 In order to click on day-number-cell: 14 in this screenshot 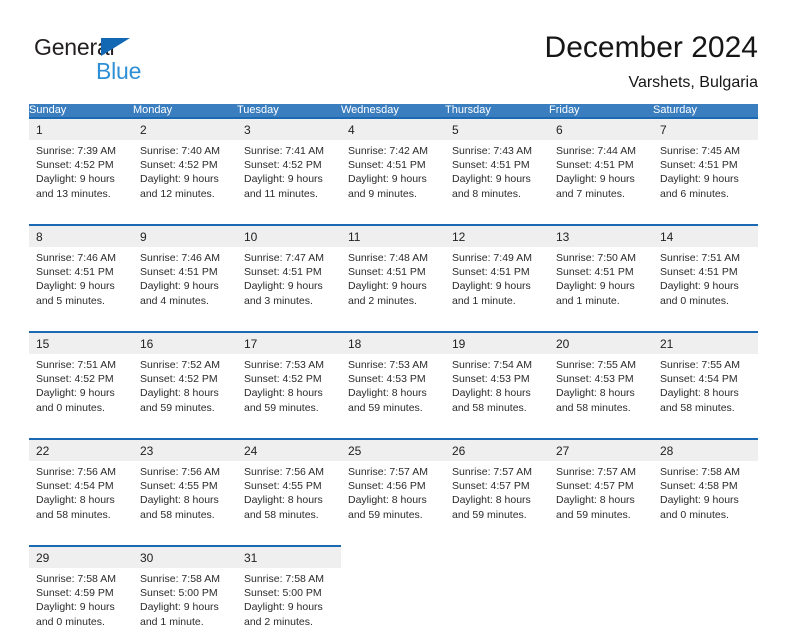, I will do `click(705, 235)`.